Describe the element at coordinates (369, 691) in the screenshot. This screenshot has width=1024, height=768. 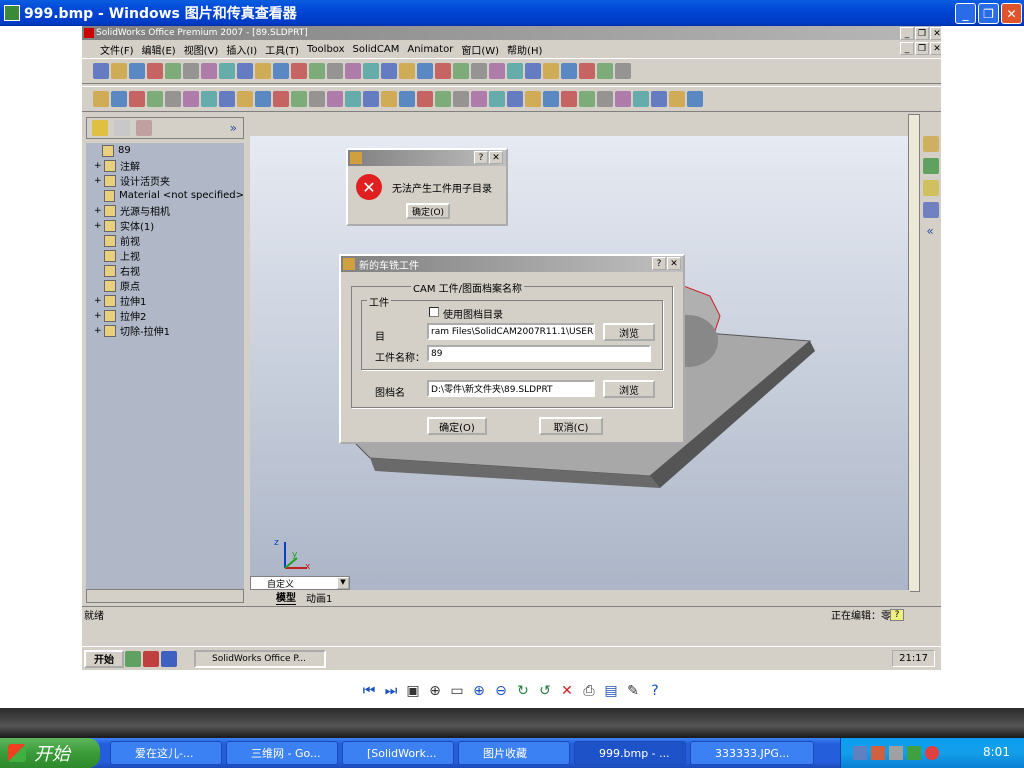
I see `previous-image-icon: ⏮` at that location.